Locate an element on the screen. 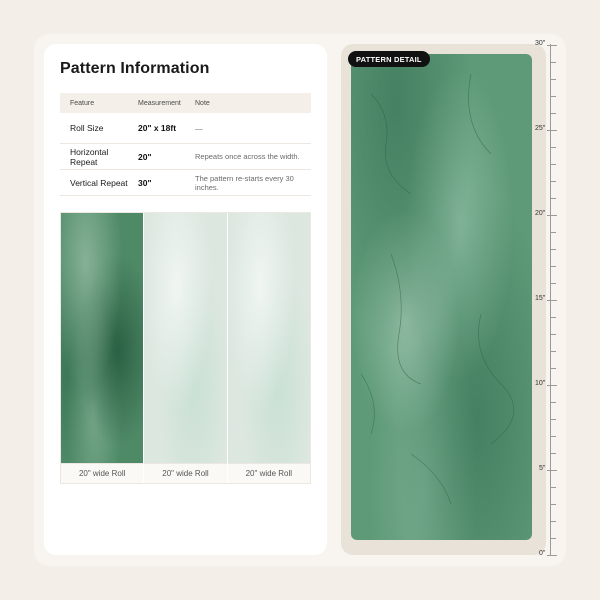 The image size is (600, 600). row-measurement: 20" x 18ft is located at coordinates (157, 128).